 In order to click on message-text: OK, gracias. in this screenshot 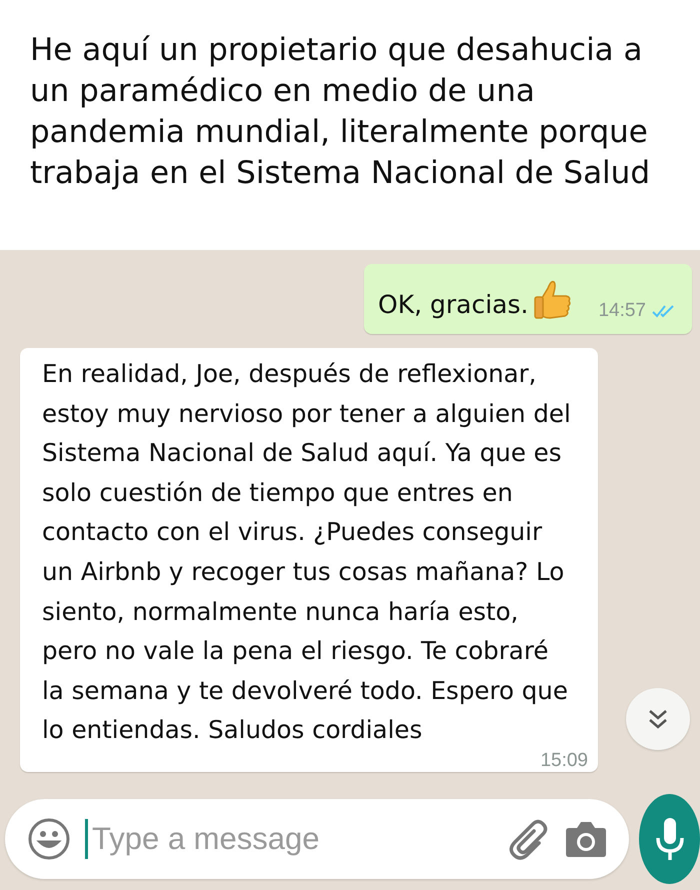, I will do `click(453, 305)`.